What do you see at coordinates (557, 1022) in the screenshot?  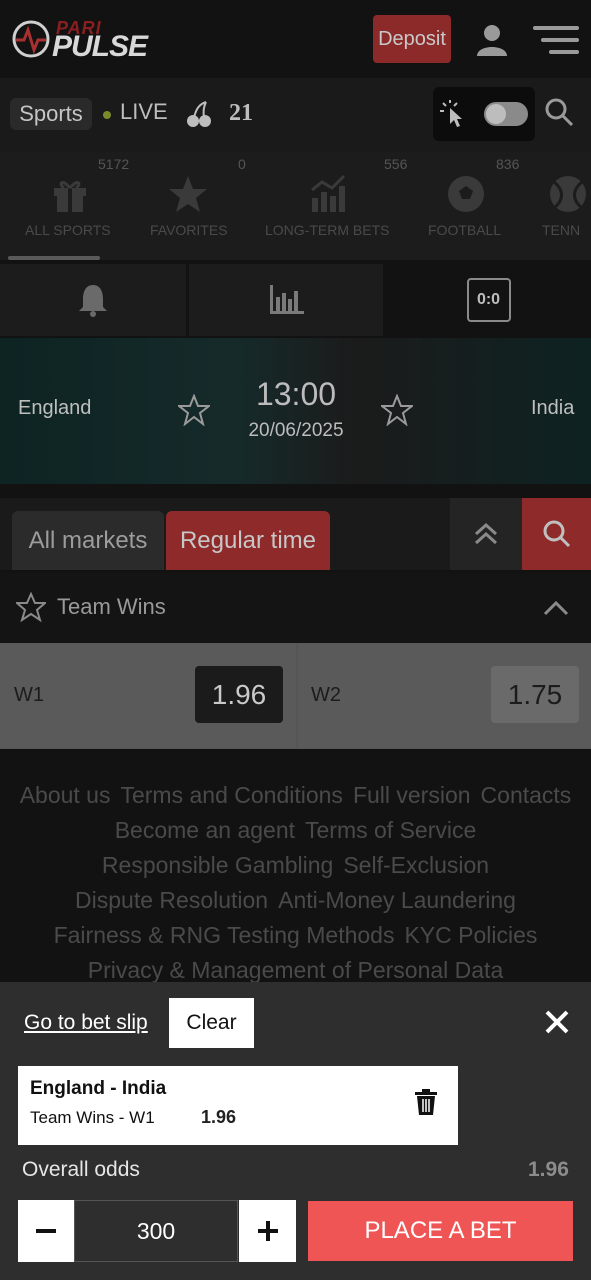 I see `close-icon` at bounding box center [557, 1022].